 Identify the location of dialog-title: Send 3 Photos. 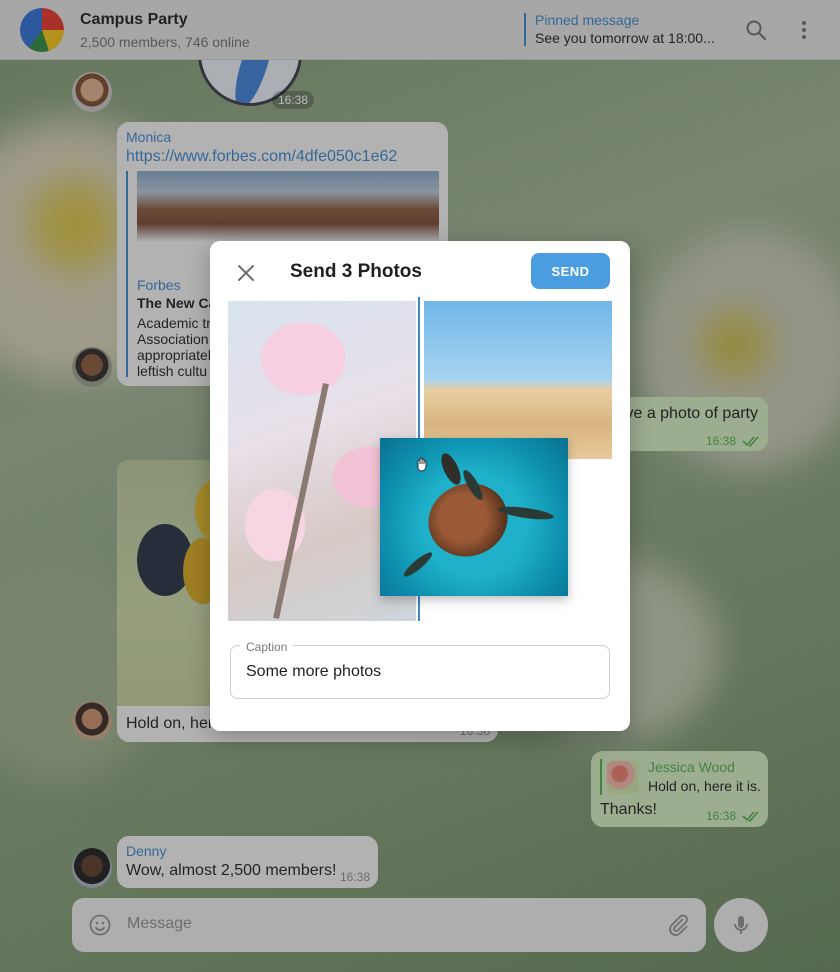
(356, 271).